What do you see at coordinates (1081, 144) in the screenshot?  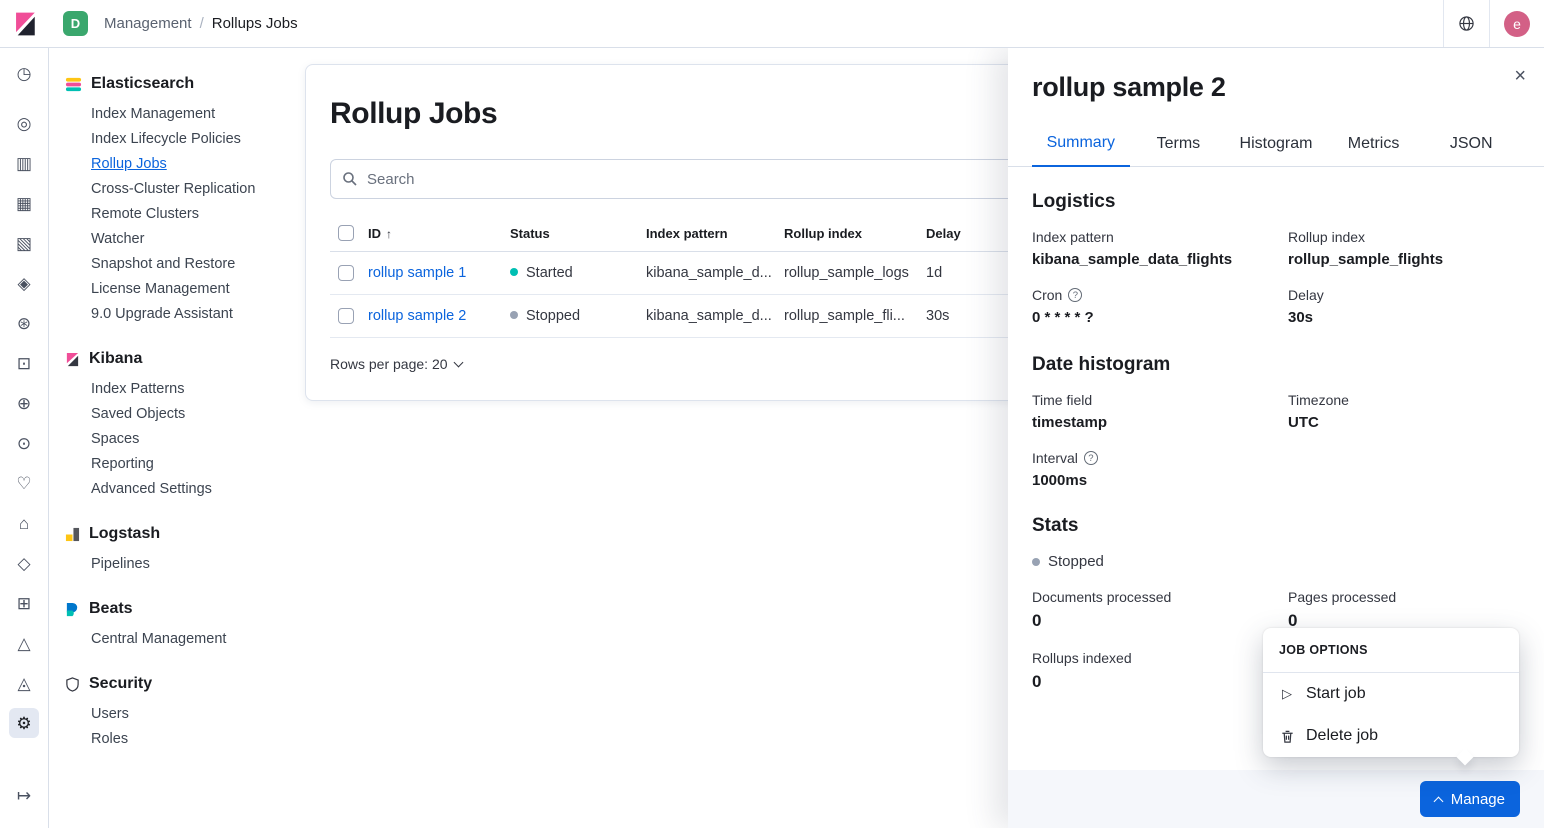 I see `tab-summary: Summary` at bounding box center [1081, 144].